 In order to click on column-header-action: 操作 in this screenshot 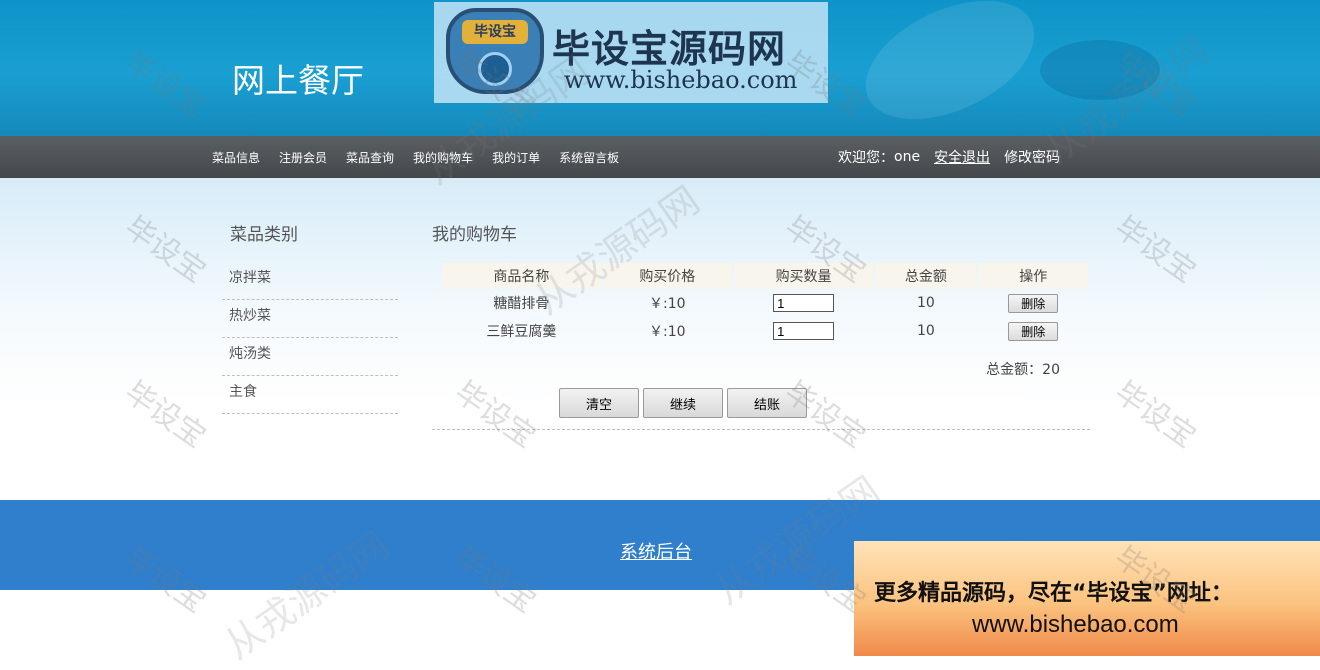, I will do `click(1033, 276)`.